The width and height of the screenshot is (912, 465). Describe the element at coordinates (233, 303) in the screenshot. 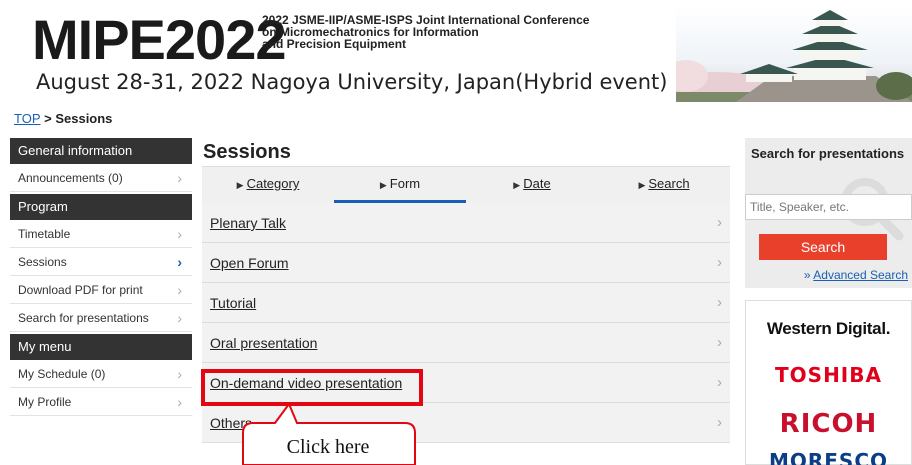

I see `session-label: Tutorial` at that location.